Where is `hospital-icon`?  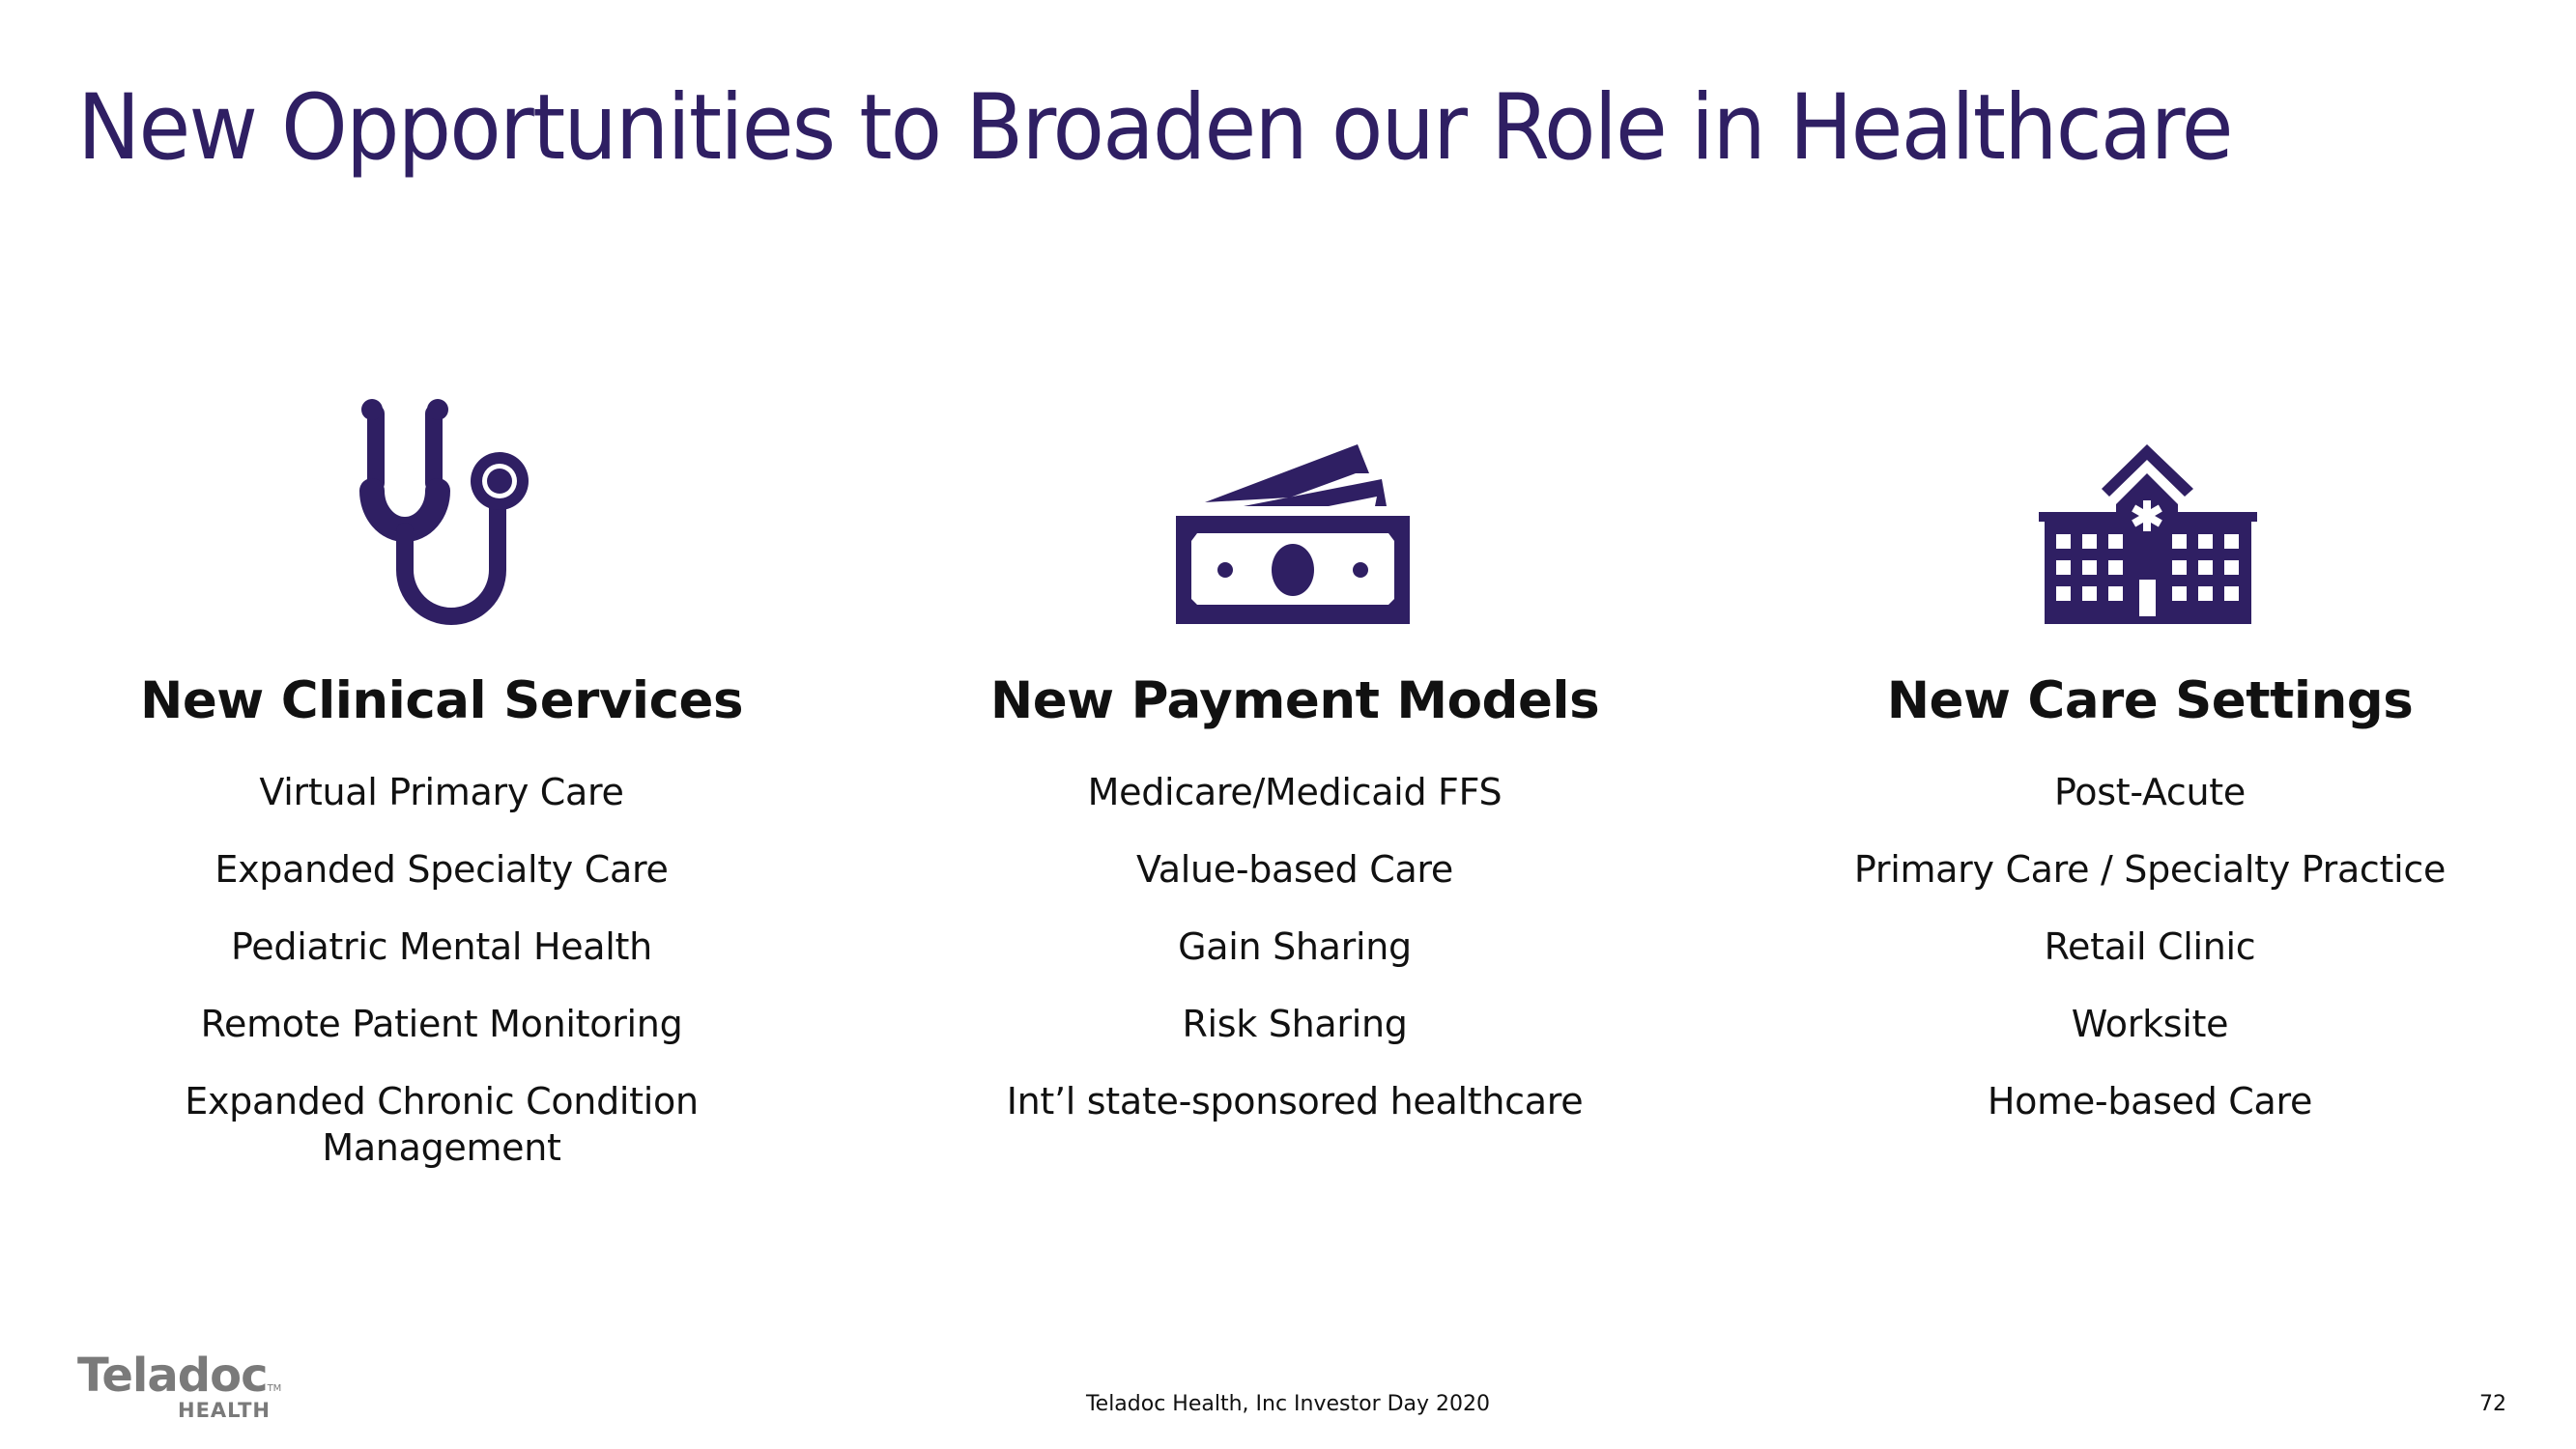
hospital-icon is located at coordinates (2150, 512).